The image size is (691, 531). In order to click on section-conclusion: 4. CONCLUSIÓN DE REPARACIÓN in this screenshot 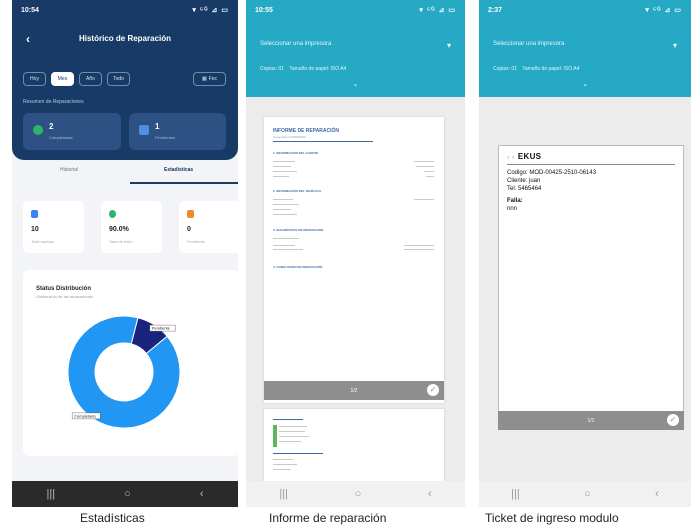, I will do `click(298, 267)`.